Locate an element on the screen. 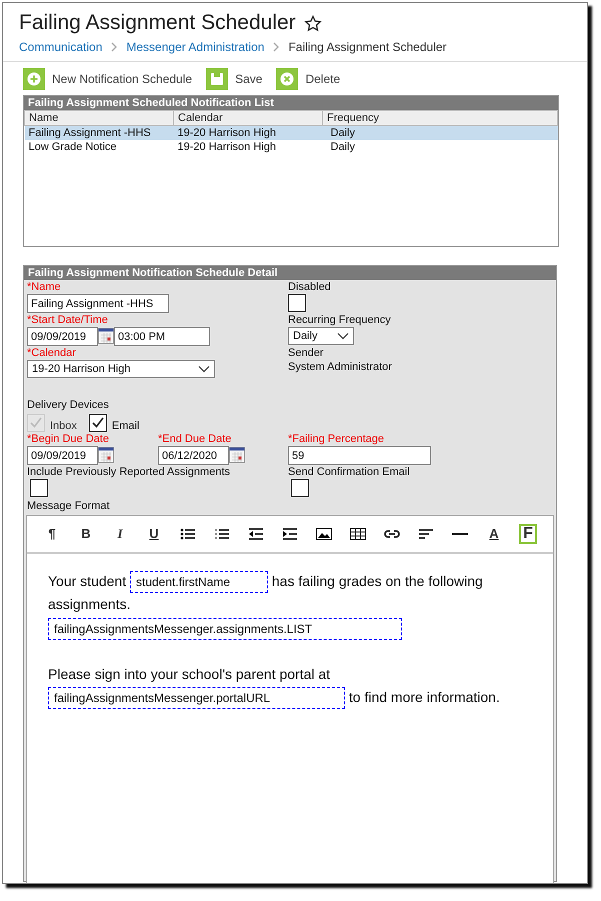  field-label: Delivery Devices is located at coordinates (68, 405).